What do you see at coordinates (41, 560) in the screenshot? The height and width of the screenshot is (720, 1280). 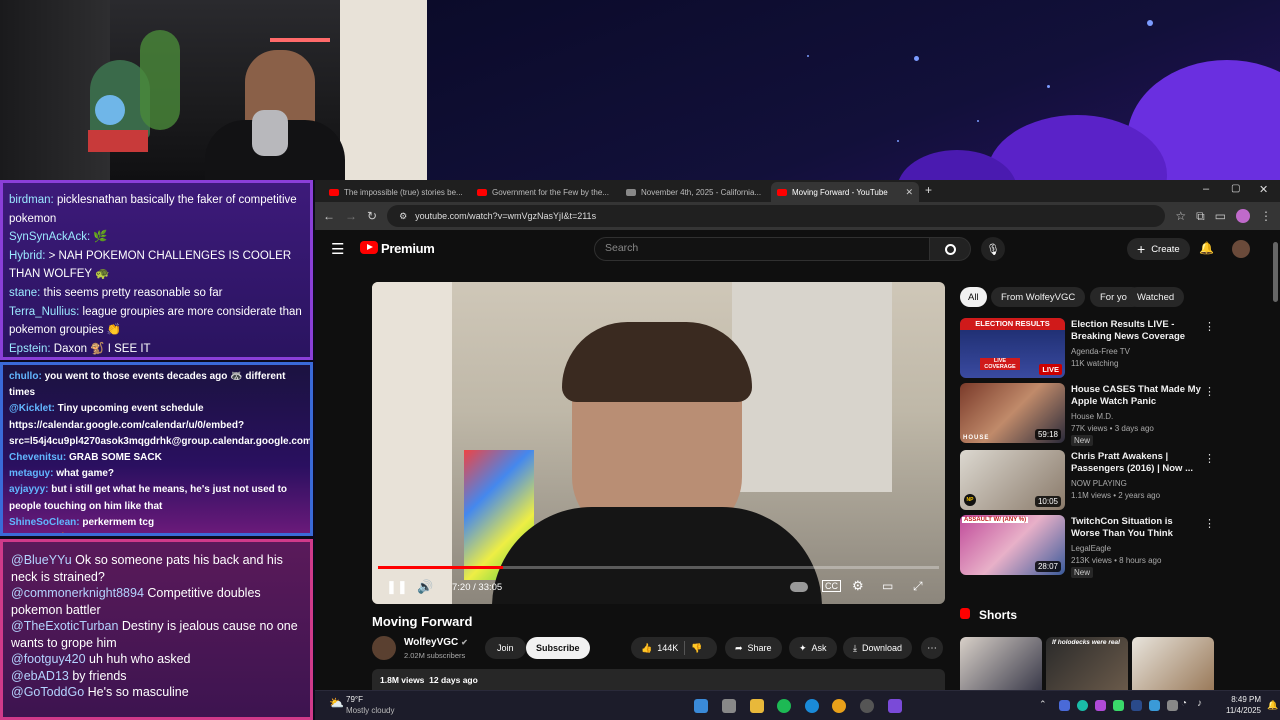 I see `chat-username: @BlueYYu` at bounding box center [41, 560].